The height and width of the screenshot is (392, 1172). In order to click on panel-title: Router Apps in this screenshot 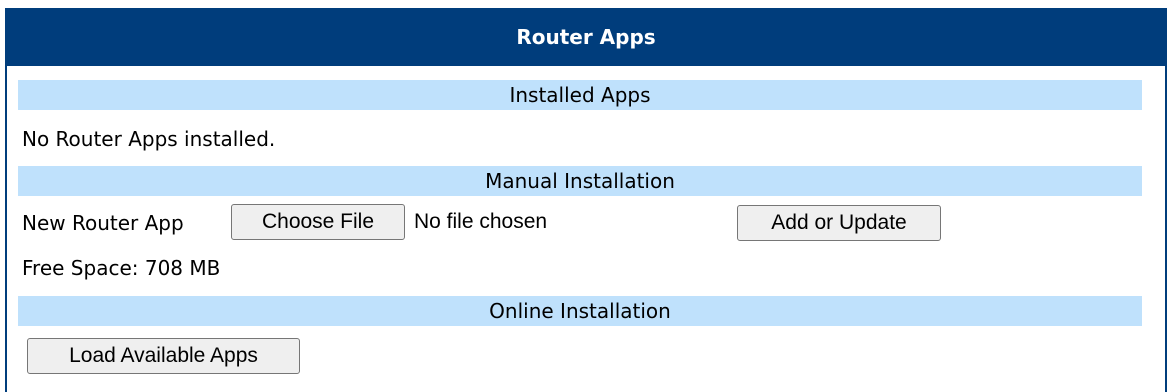, I will do `click(586, 37)`.